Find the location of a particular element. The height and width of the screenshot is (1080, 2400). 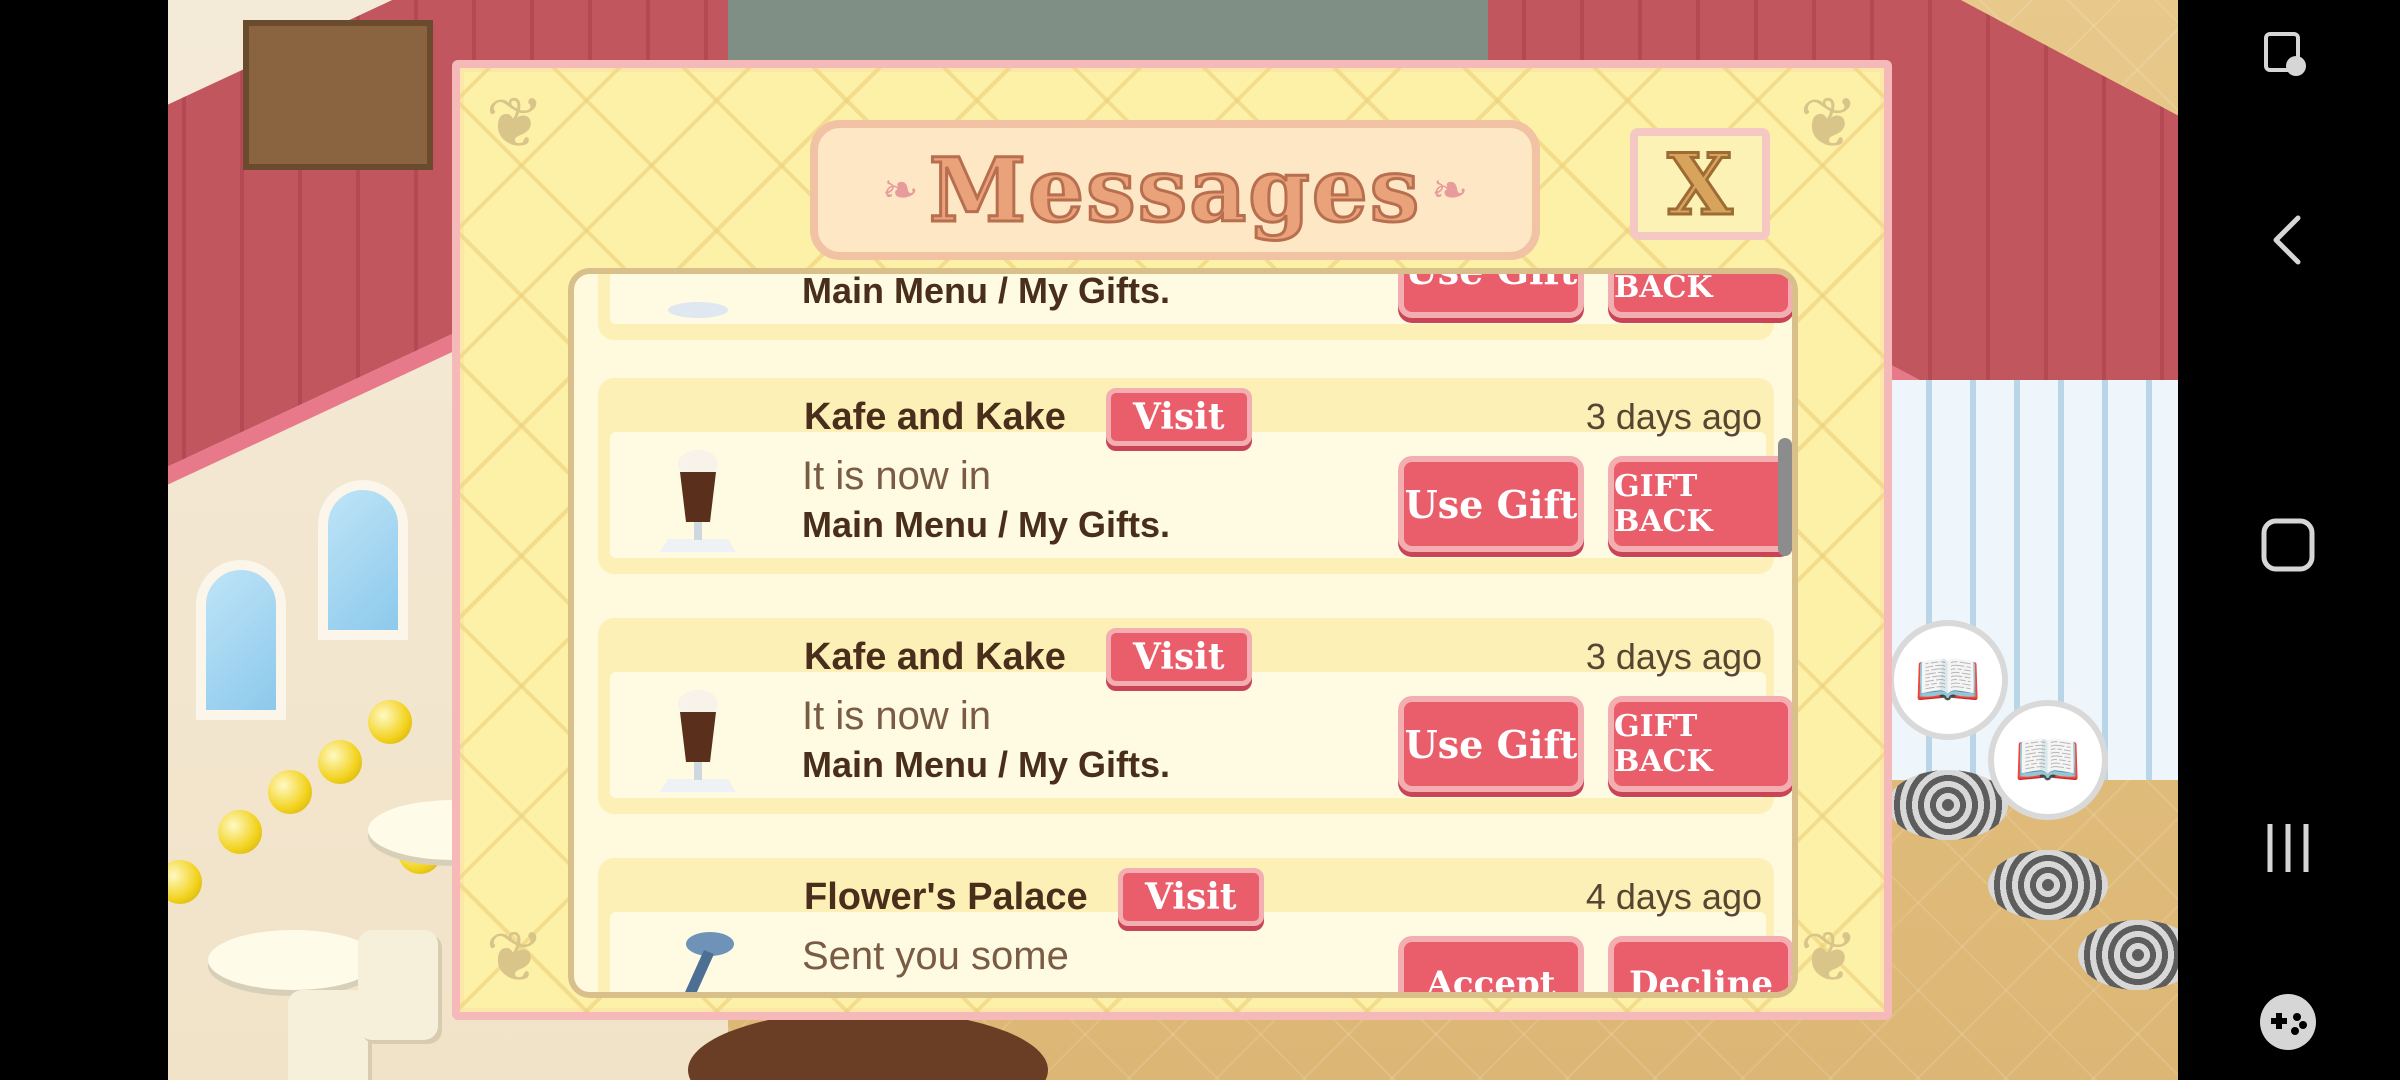

message-time: 4 days ago is located at coordinates (1673, 896).